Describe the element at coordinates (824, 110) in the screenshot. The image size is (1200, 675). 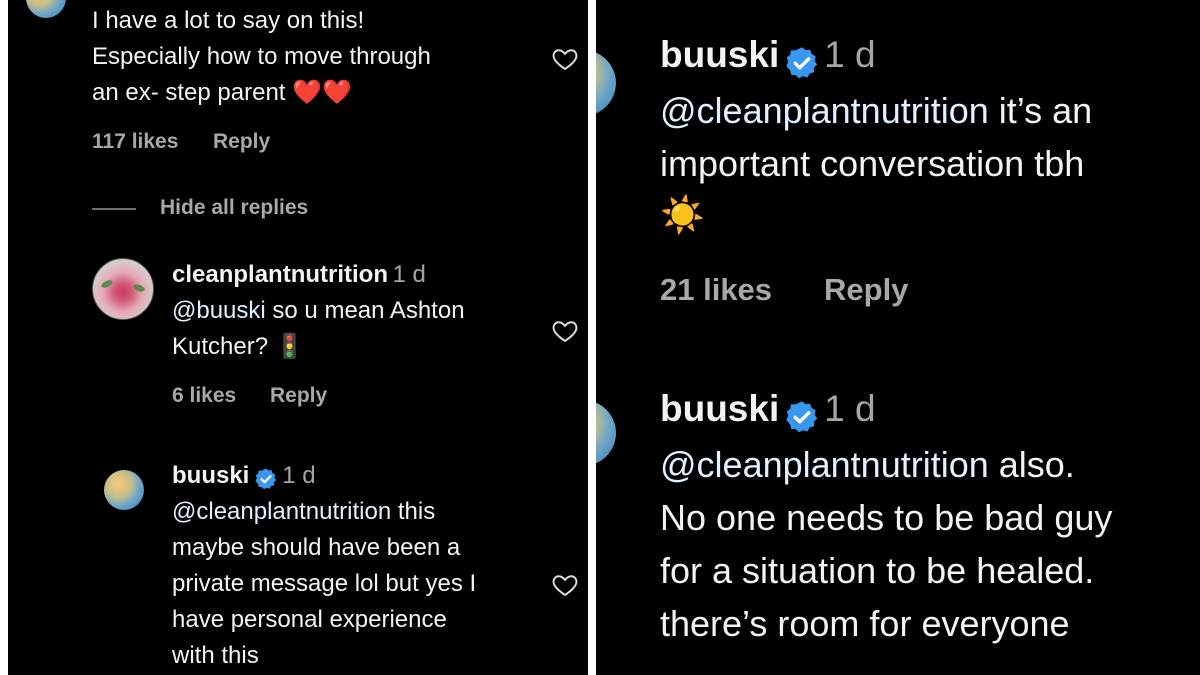
I see `right-comment1-mention: @cleanplantnutrition` at that location.